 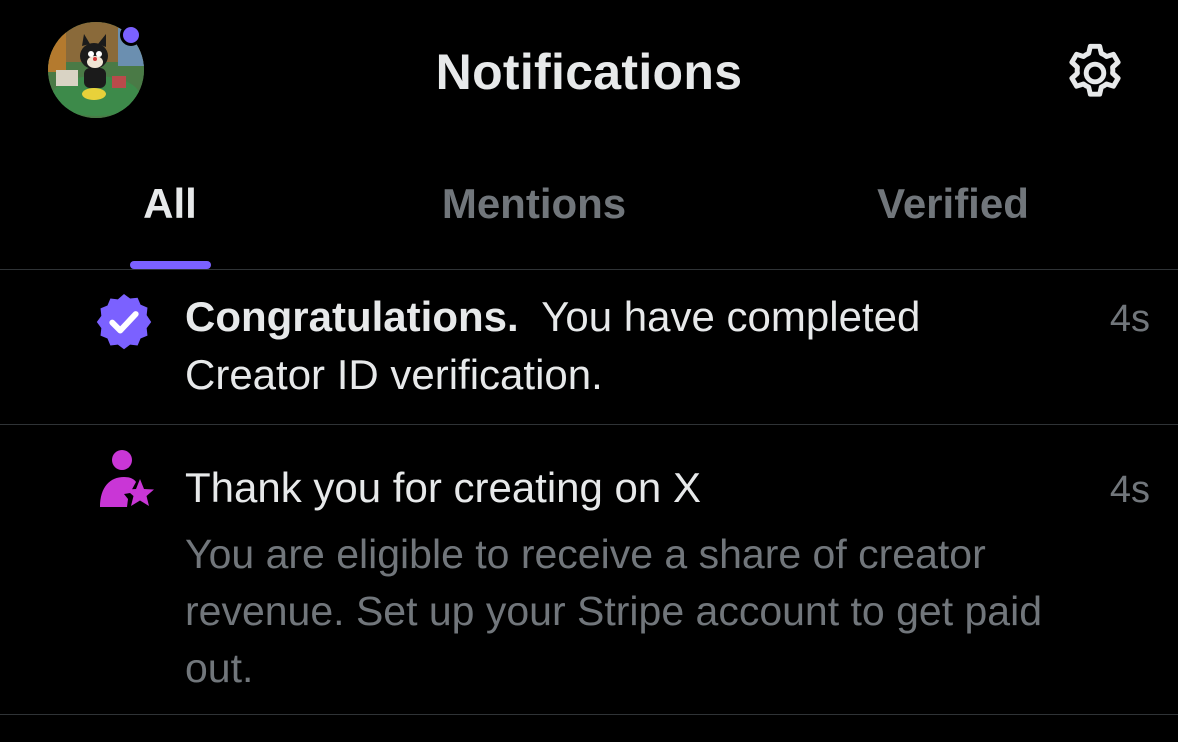 I want to click on notification-message: You have completed, so click(x=731, y=316).